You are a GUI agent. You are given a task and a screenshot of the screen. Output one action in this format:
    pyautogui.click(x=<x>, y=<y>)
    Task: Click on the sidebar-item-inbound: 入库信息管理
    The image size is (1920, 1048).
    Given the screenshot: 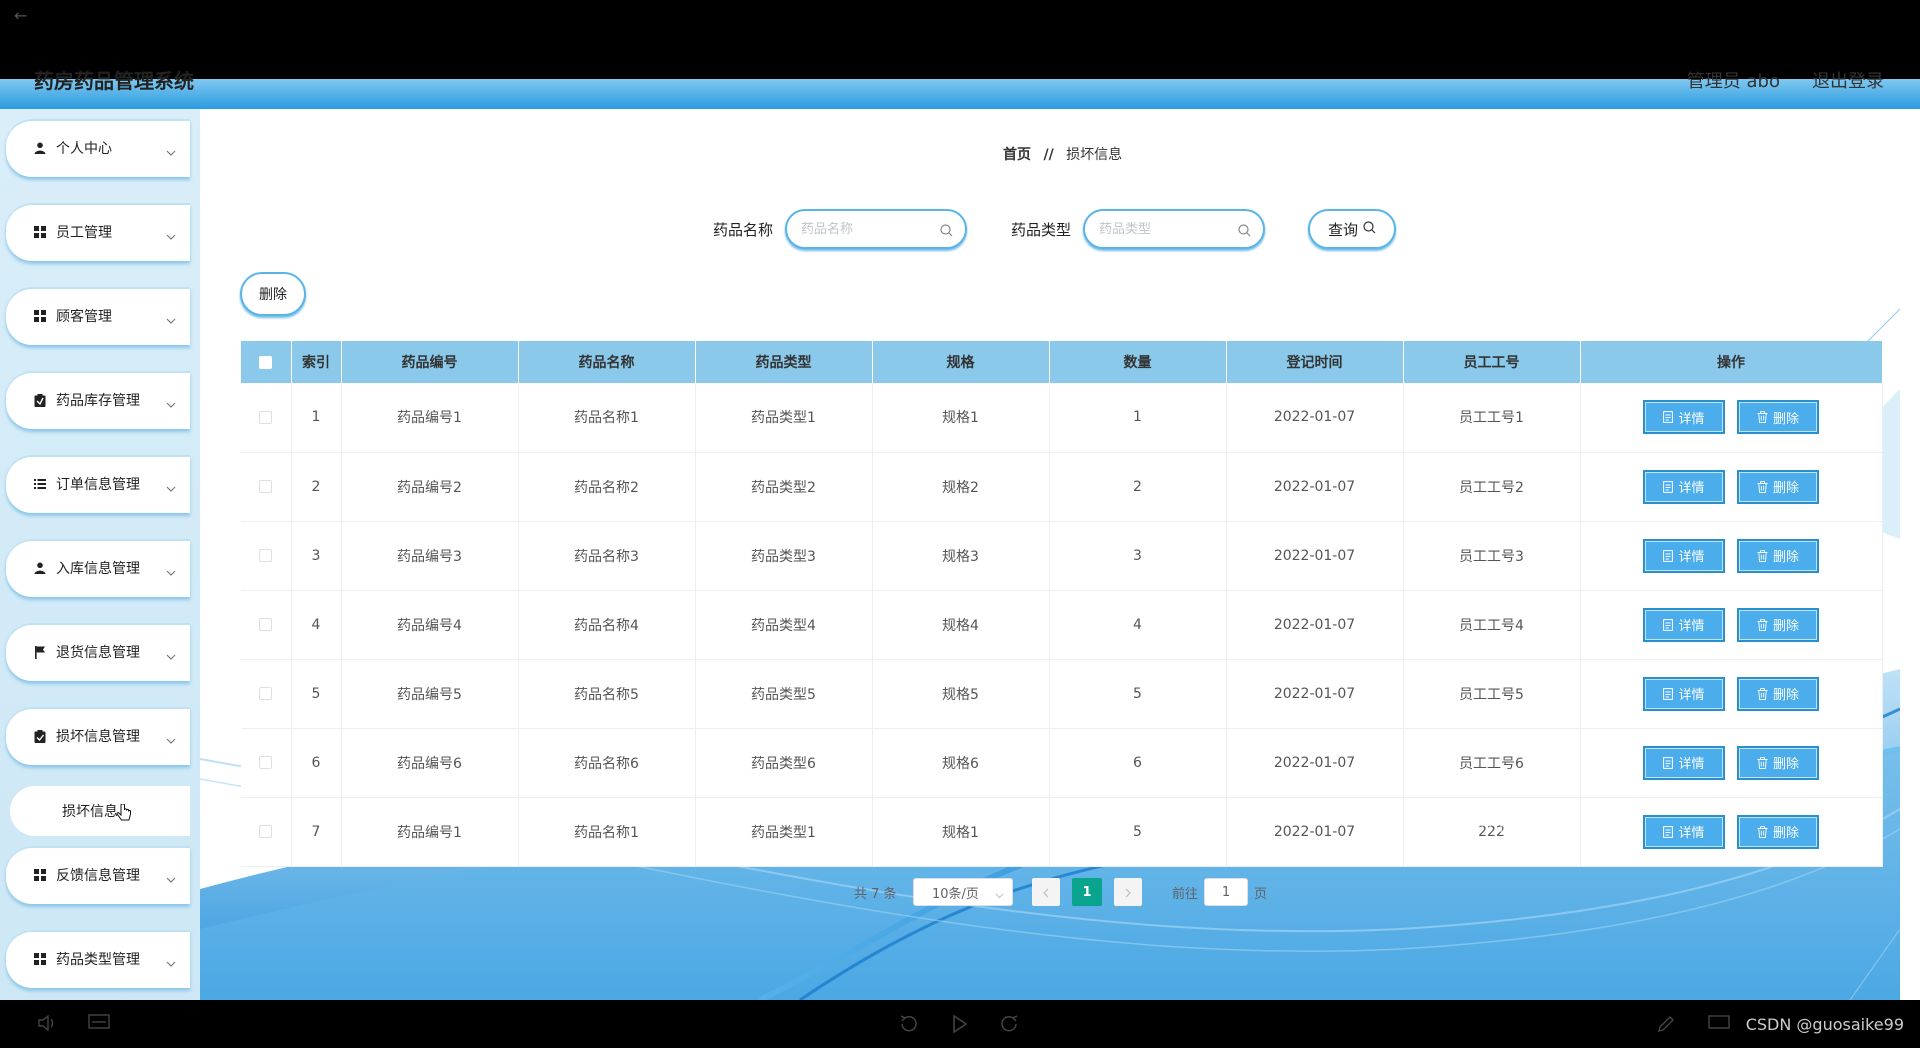 What is the action you would take?
    pyautogui.click(x=98, y=568)
    